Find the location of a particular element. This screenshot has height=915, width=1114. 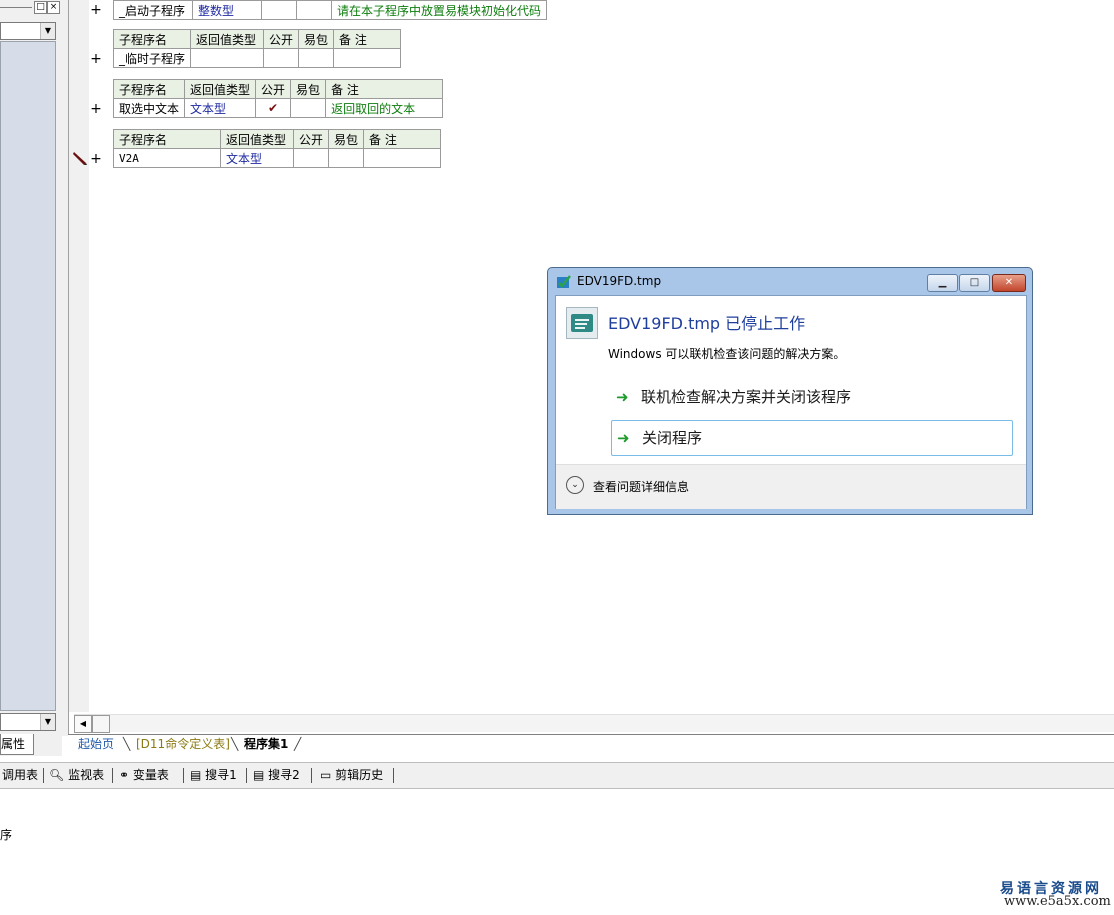

arrow-right-icon: ➜ is located at coordinates (622, 397).